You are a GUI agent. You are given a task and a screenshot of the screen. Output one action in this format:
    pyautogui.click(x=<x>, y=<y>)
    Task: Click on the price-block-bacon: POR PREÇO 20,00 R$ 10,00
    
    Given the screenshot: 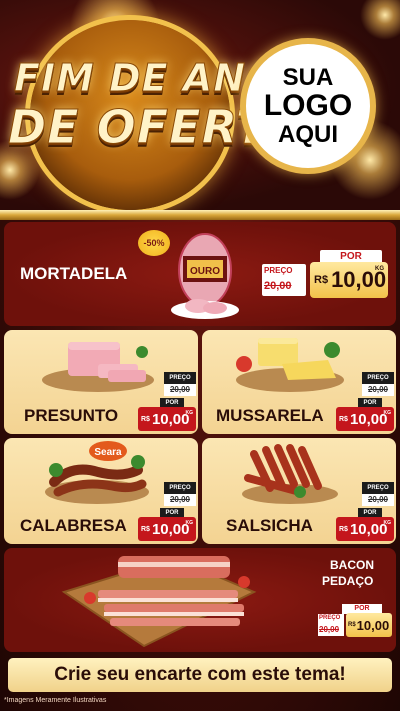 What is the action you would take?
    pyautogui.click(x=355, y=621)
    